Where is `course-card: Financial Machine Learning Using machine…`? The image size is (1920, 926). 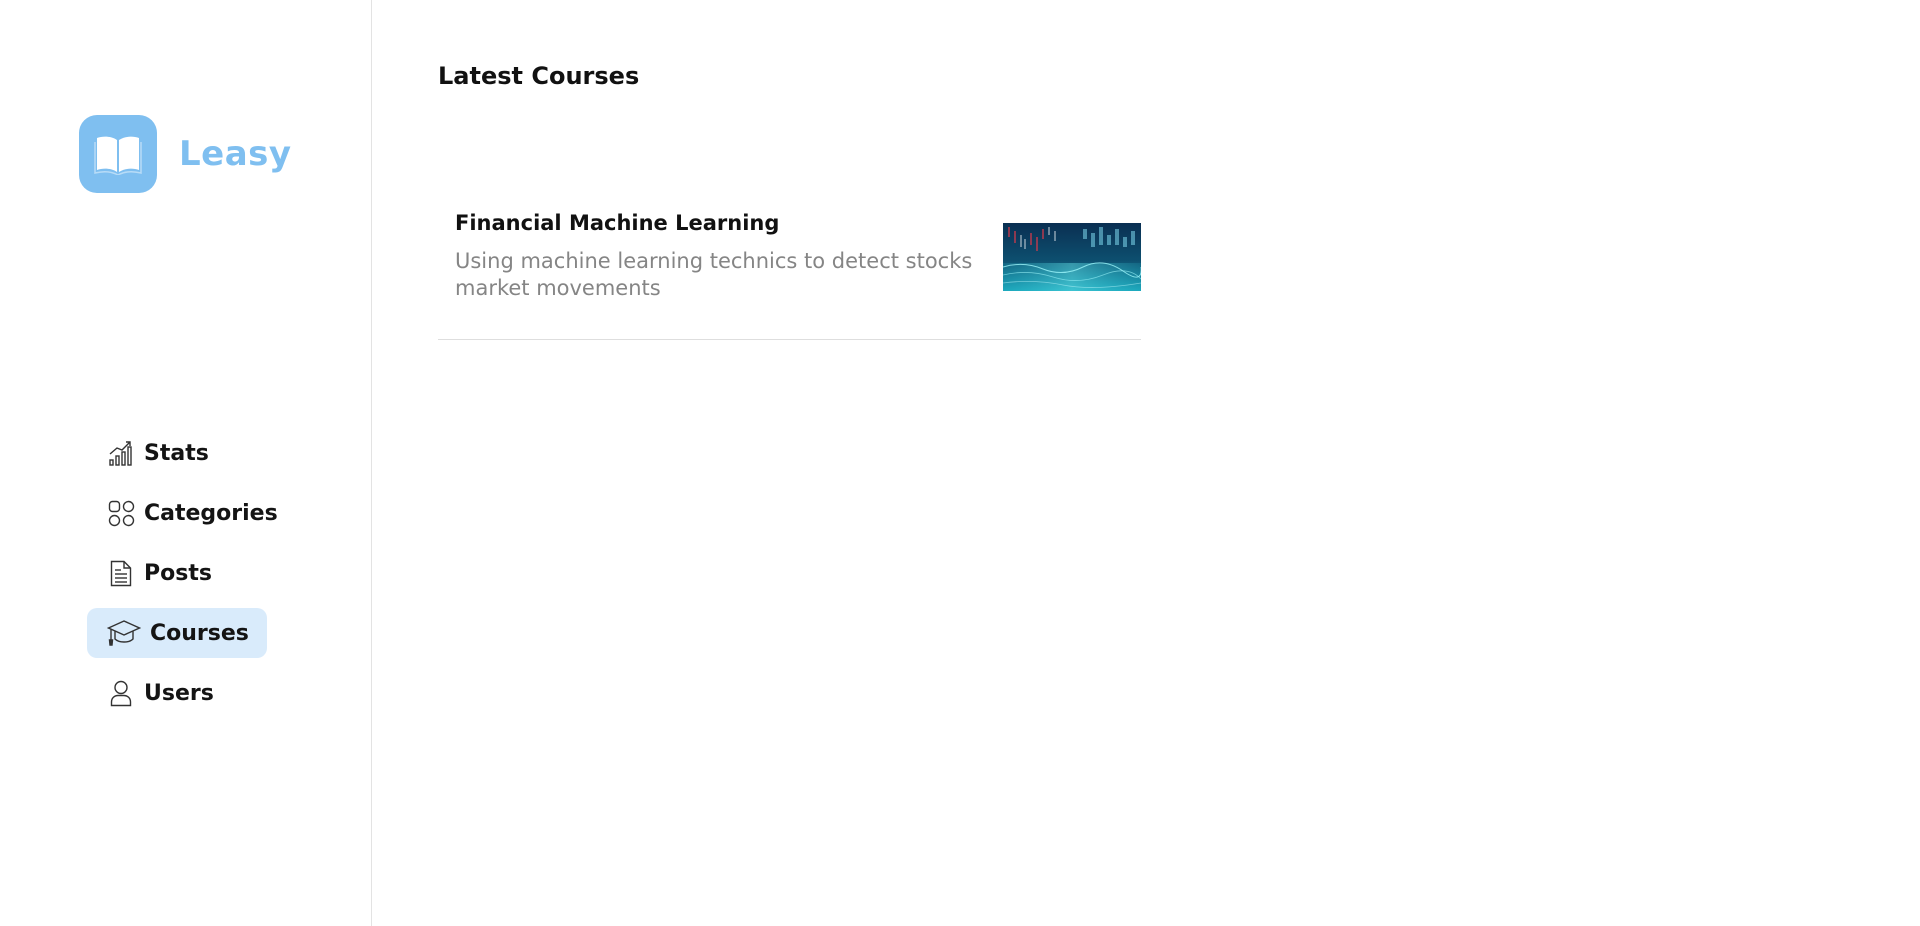
course-card: Financial Machine Learning Using machine… is located at coordinates (789, 272).